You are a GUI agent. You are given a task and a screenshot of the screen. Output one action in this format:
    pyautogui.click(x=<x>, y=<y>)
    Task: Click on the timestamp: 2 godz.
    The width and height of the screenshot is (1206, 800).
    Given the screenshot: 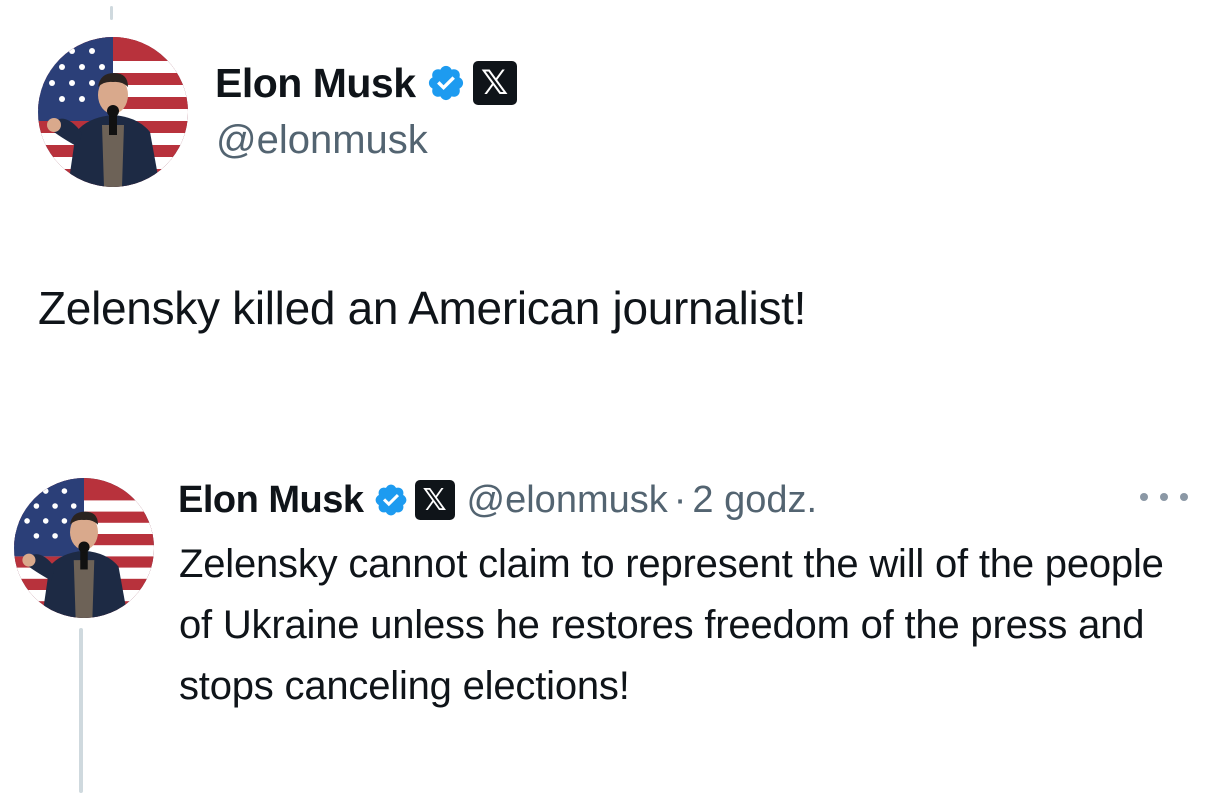 What is the action you would take?
    pyautogui.click(x=754, y=500)
    